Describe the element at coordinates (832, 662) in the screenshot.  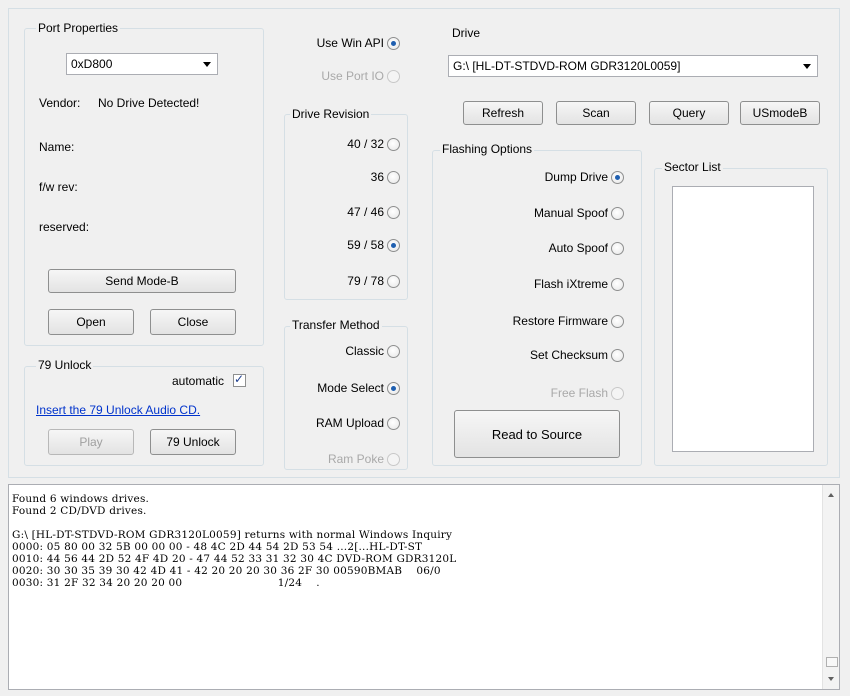
I see `resize-grip-icon` at that location.